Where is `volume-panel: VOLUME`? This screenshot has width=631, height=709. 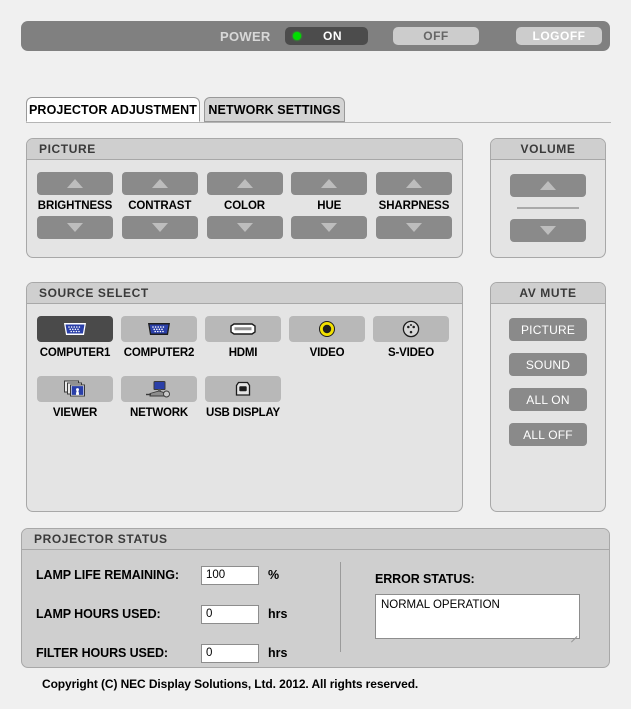
volume-panel: VOLUME is located at coordinates (548, 198).